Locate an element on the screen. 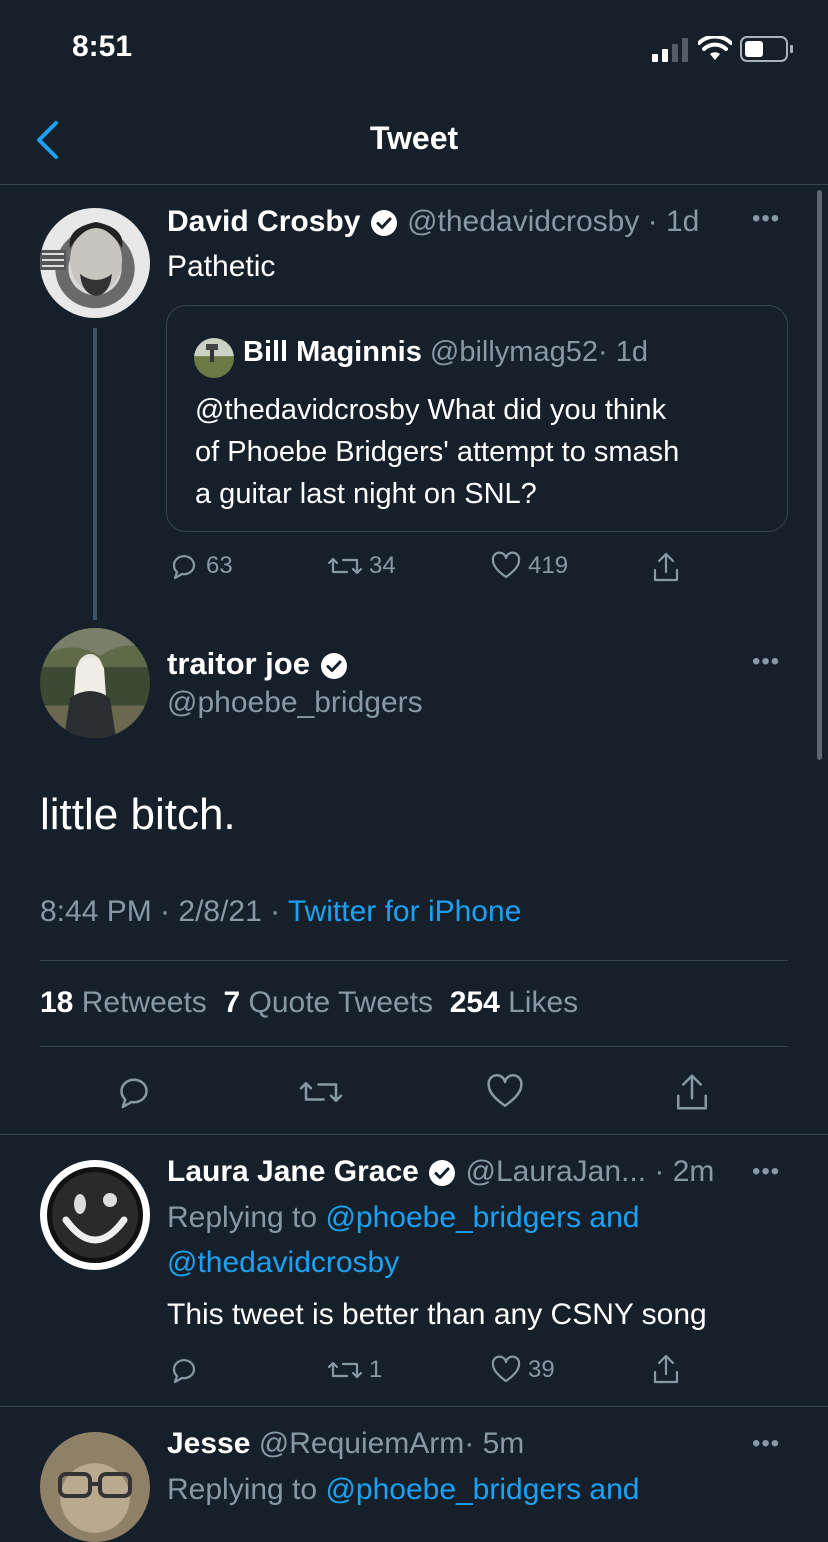  main-tweet-author: traitor joe is located at coordinates (258, 664).